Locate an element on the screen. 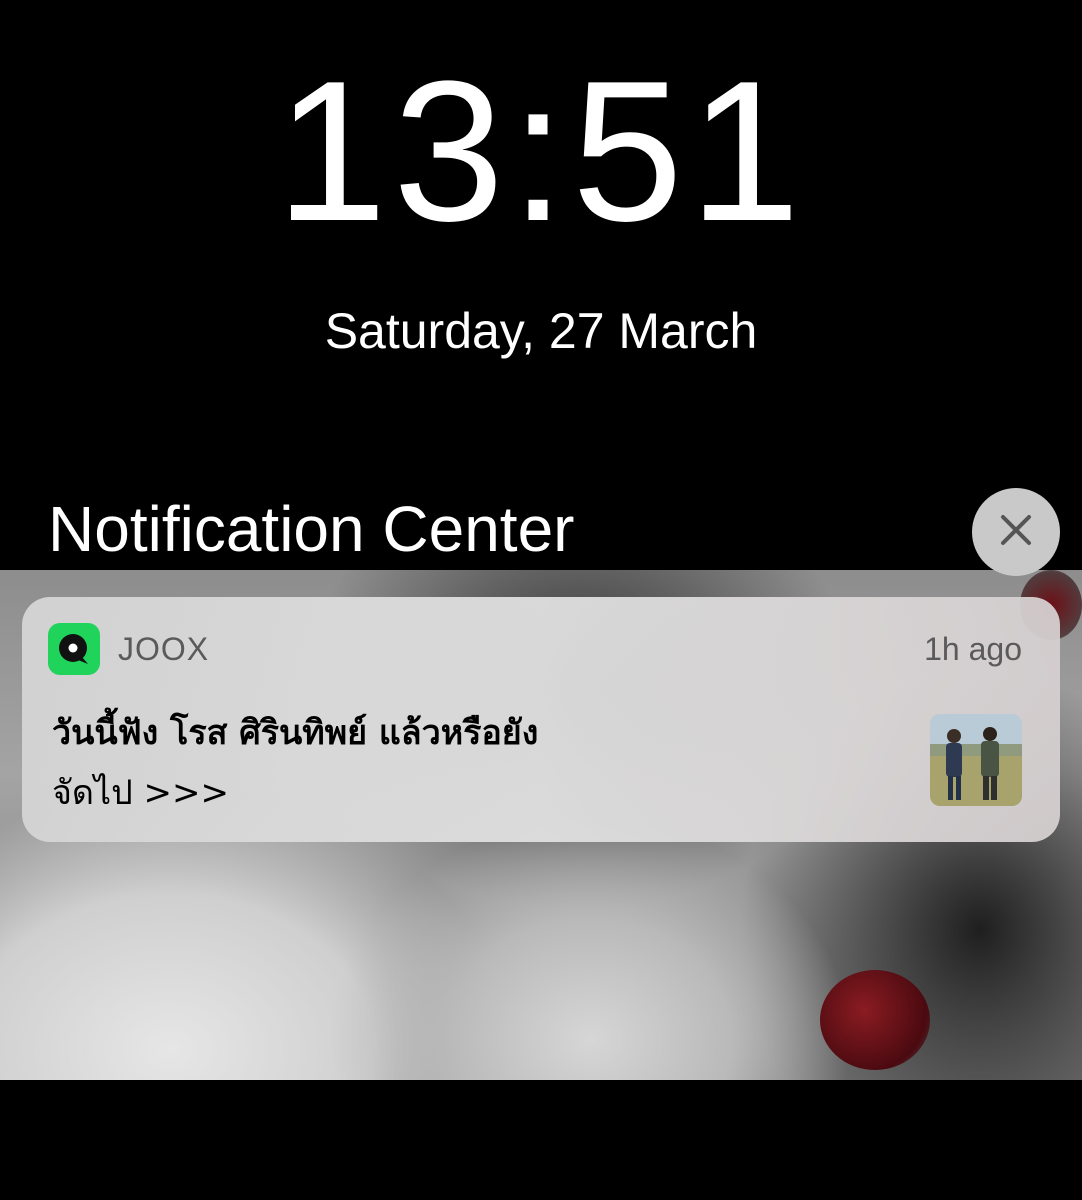 This screenshot has height=1200, width=1082. close-icon is located at coordinates (1016, 532).